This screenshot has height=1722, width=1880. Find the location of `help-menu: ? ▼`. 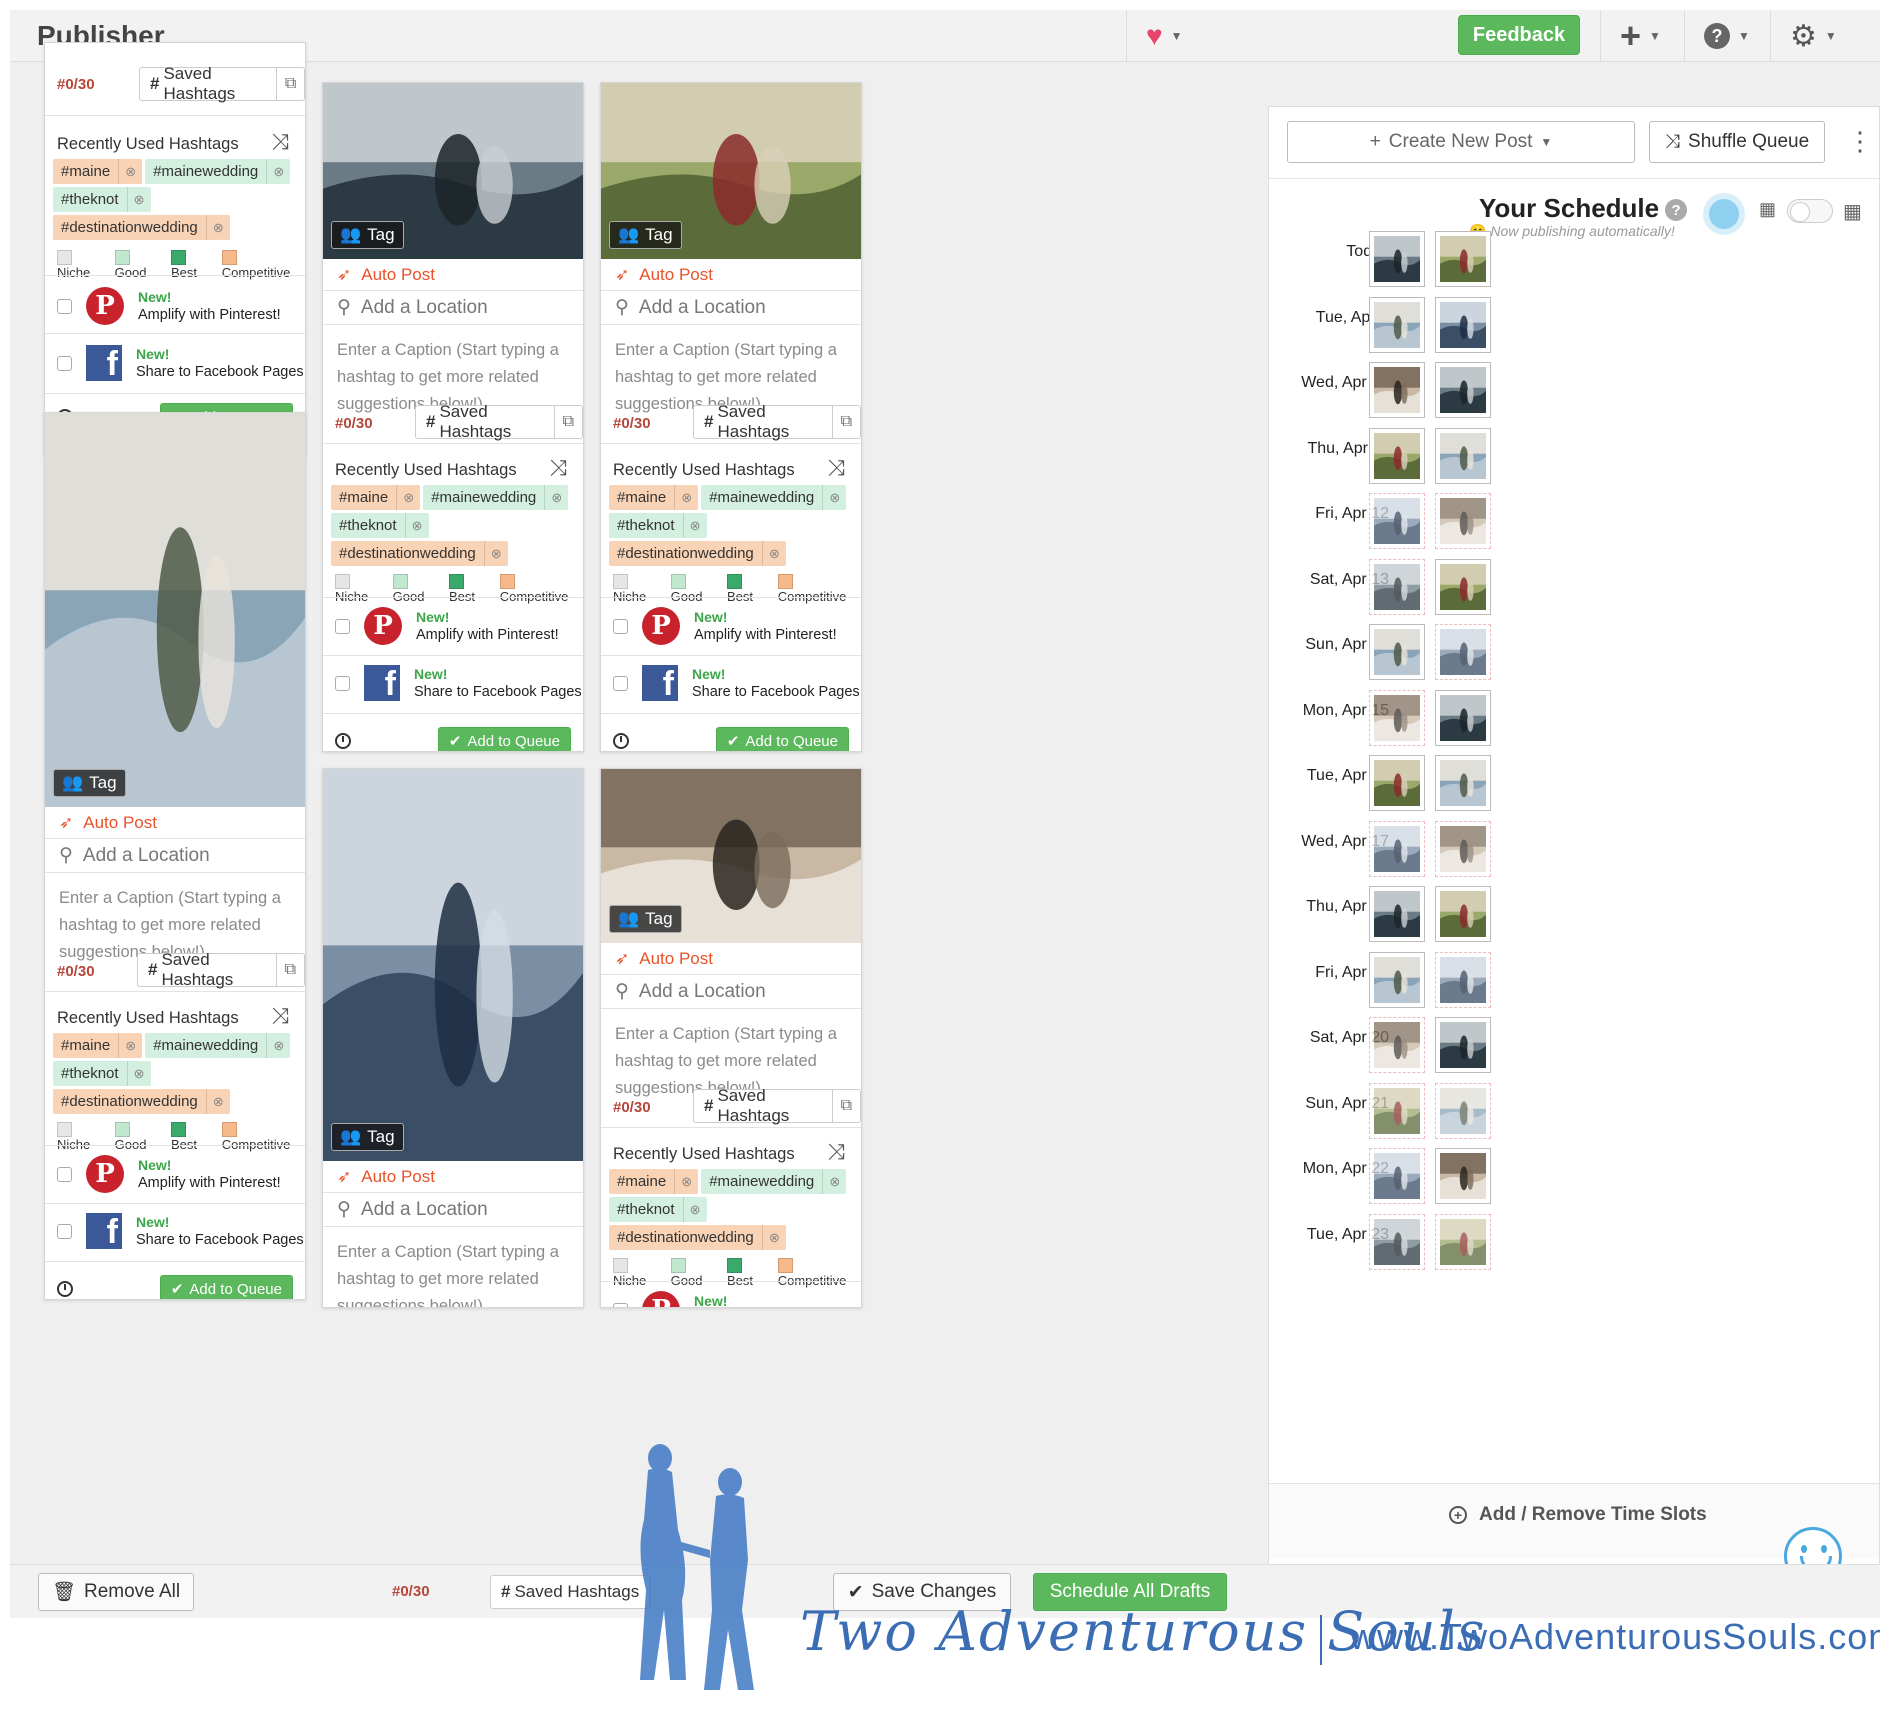

help-menu: ? ▼ is located at coordinates (1727, 36).